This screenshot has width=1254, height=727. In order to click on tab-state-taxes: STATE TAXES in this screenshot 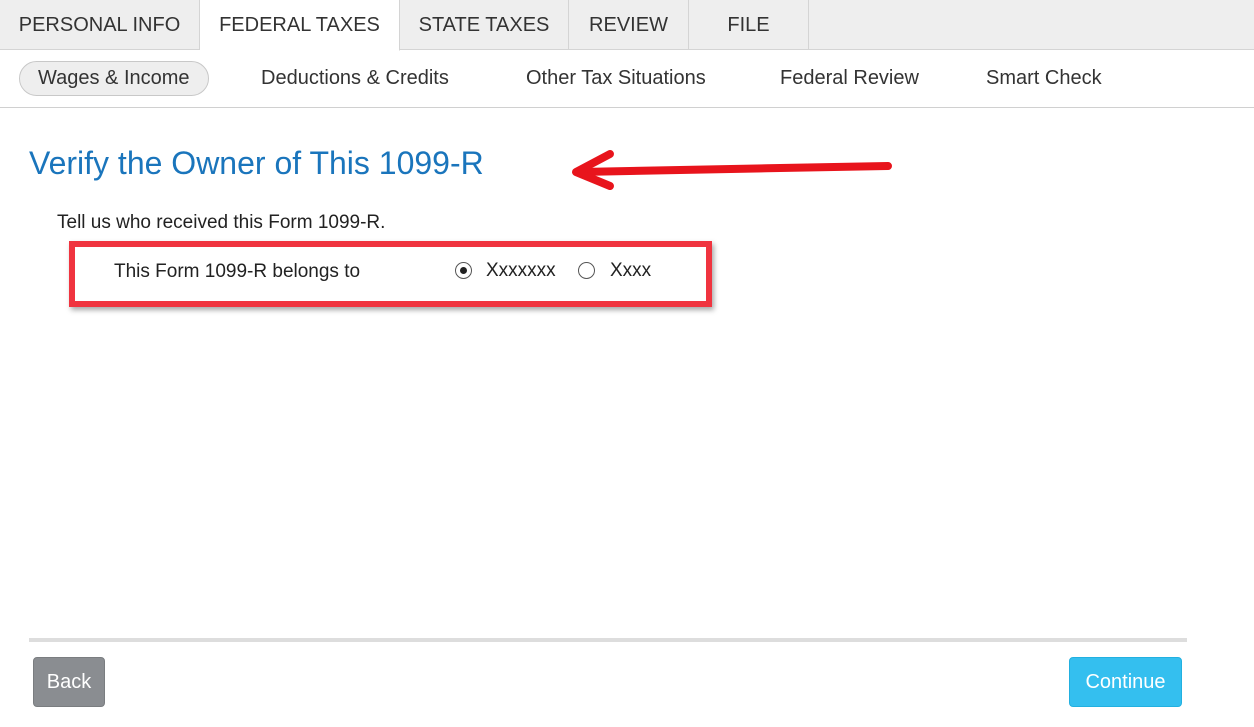, I will do `click(484, 25)`.